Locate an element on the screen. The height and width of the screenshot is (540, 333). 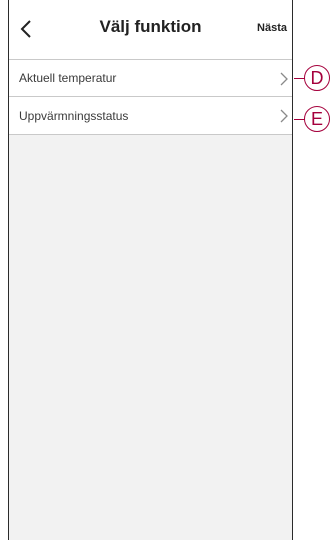
next-button: Nästa is located at coordinates (272, 28).